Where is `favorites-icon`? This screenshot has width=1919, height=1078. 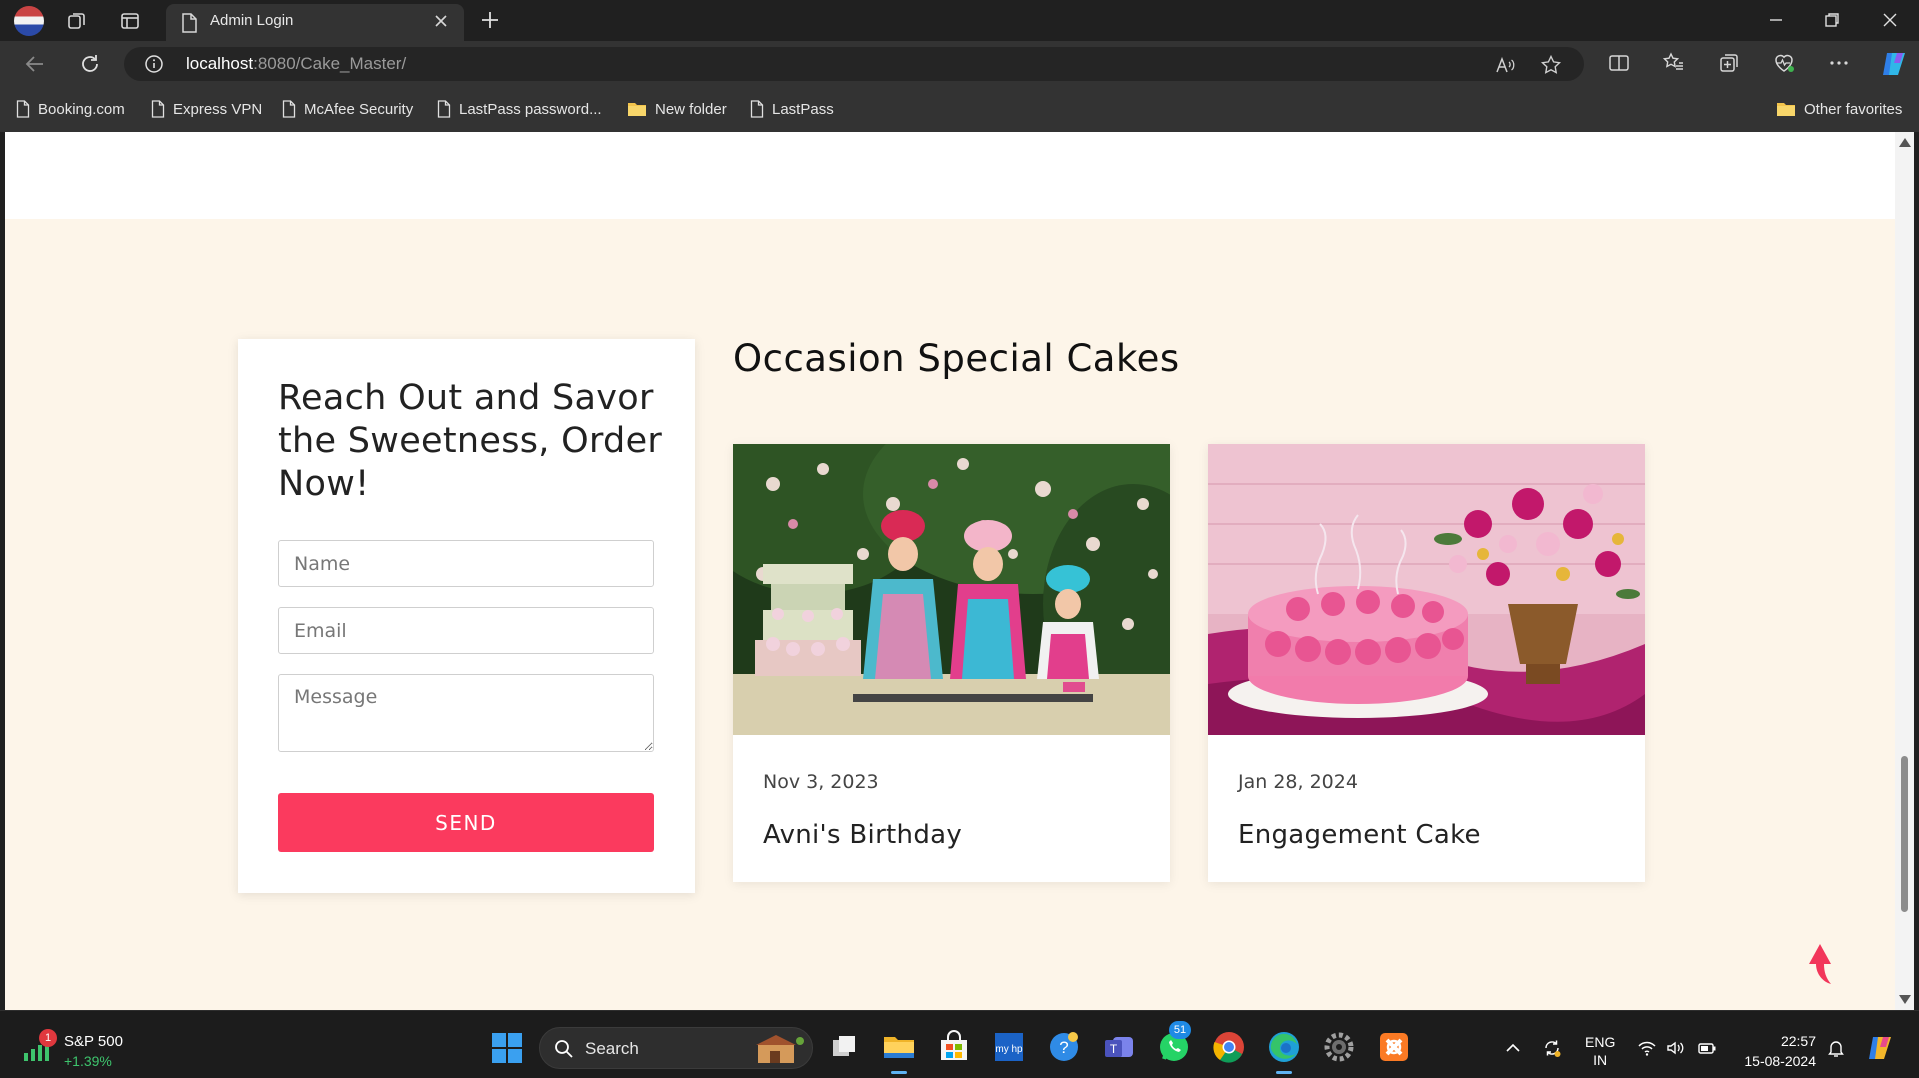 favorites-icon is located at coordinates (1674, 63).